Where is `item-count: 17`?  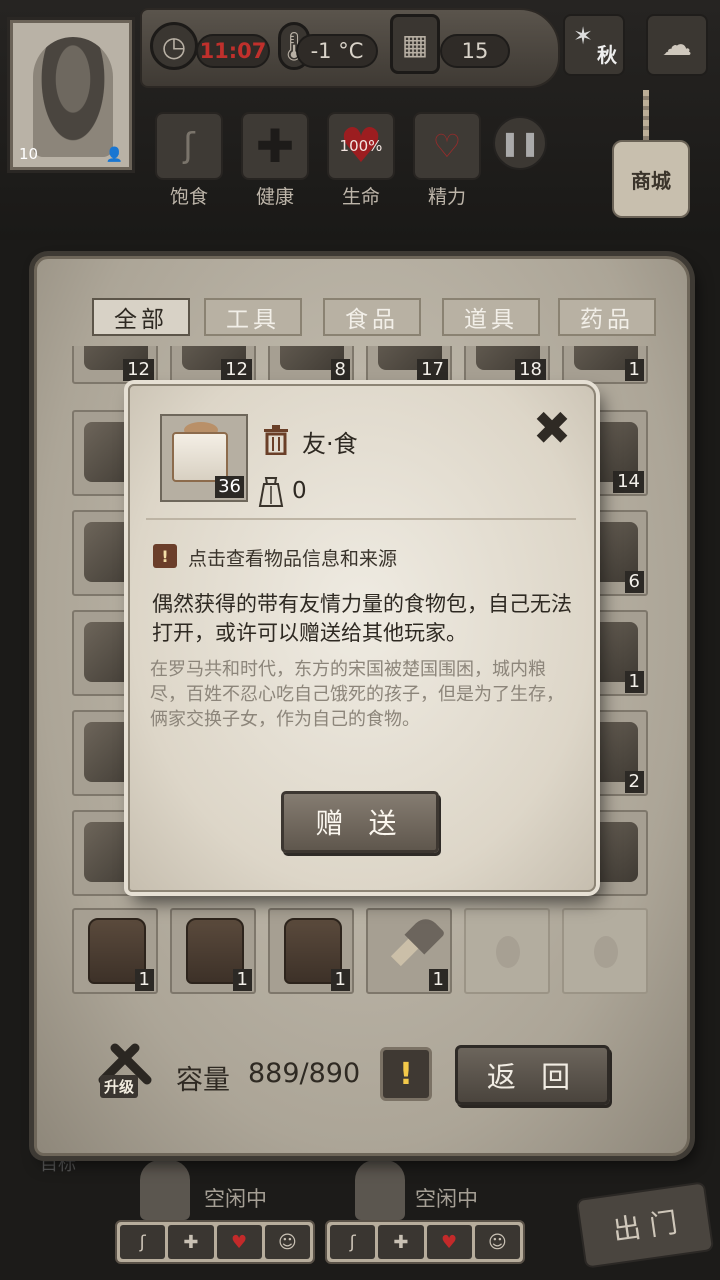
item-count: 17 is located at coordinates (432, 370).